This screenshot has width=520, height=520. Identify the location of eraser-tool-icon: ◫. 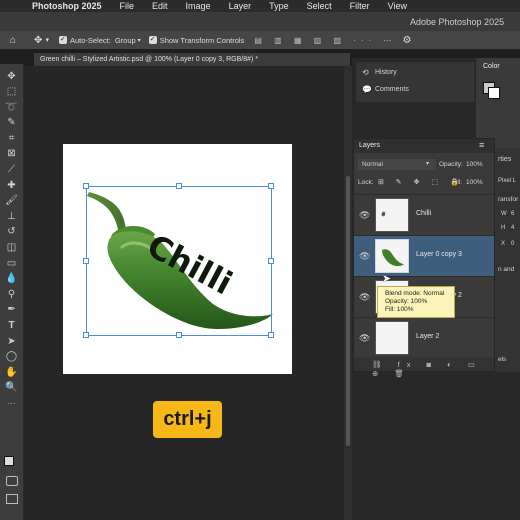
(12, 248).